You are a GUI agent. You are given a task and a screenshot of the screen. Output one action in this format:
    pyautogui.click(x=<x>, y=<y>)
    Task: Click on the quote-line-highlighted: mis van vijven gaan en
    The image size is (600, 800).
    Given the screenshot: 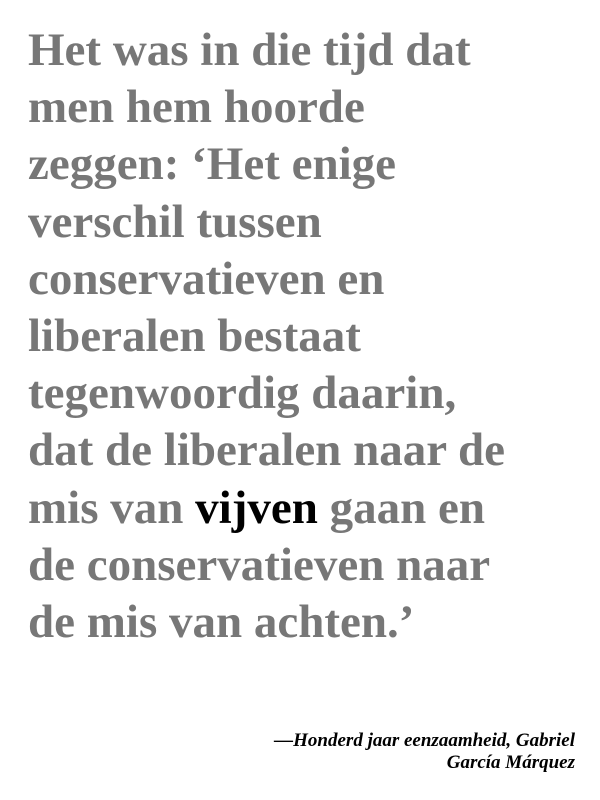 What is the action you would take?
    pyautogui.click(x=308, y=508)
    